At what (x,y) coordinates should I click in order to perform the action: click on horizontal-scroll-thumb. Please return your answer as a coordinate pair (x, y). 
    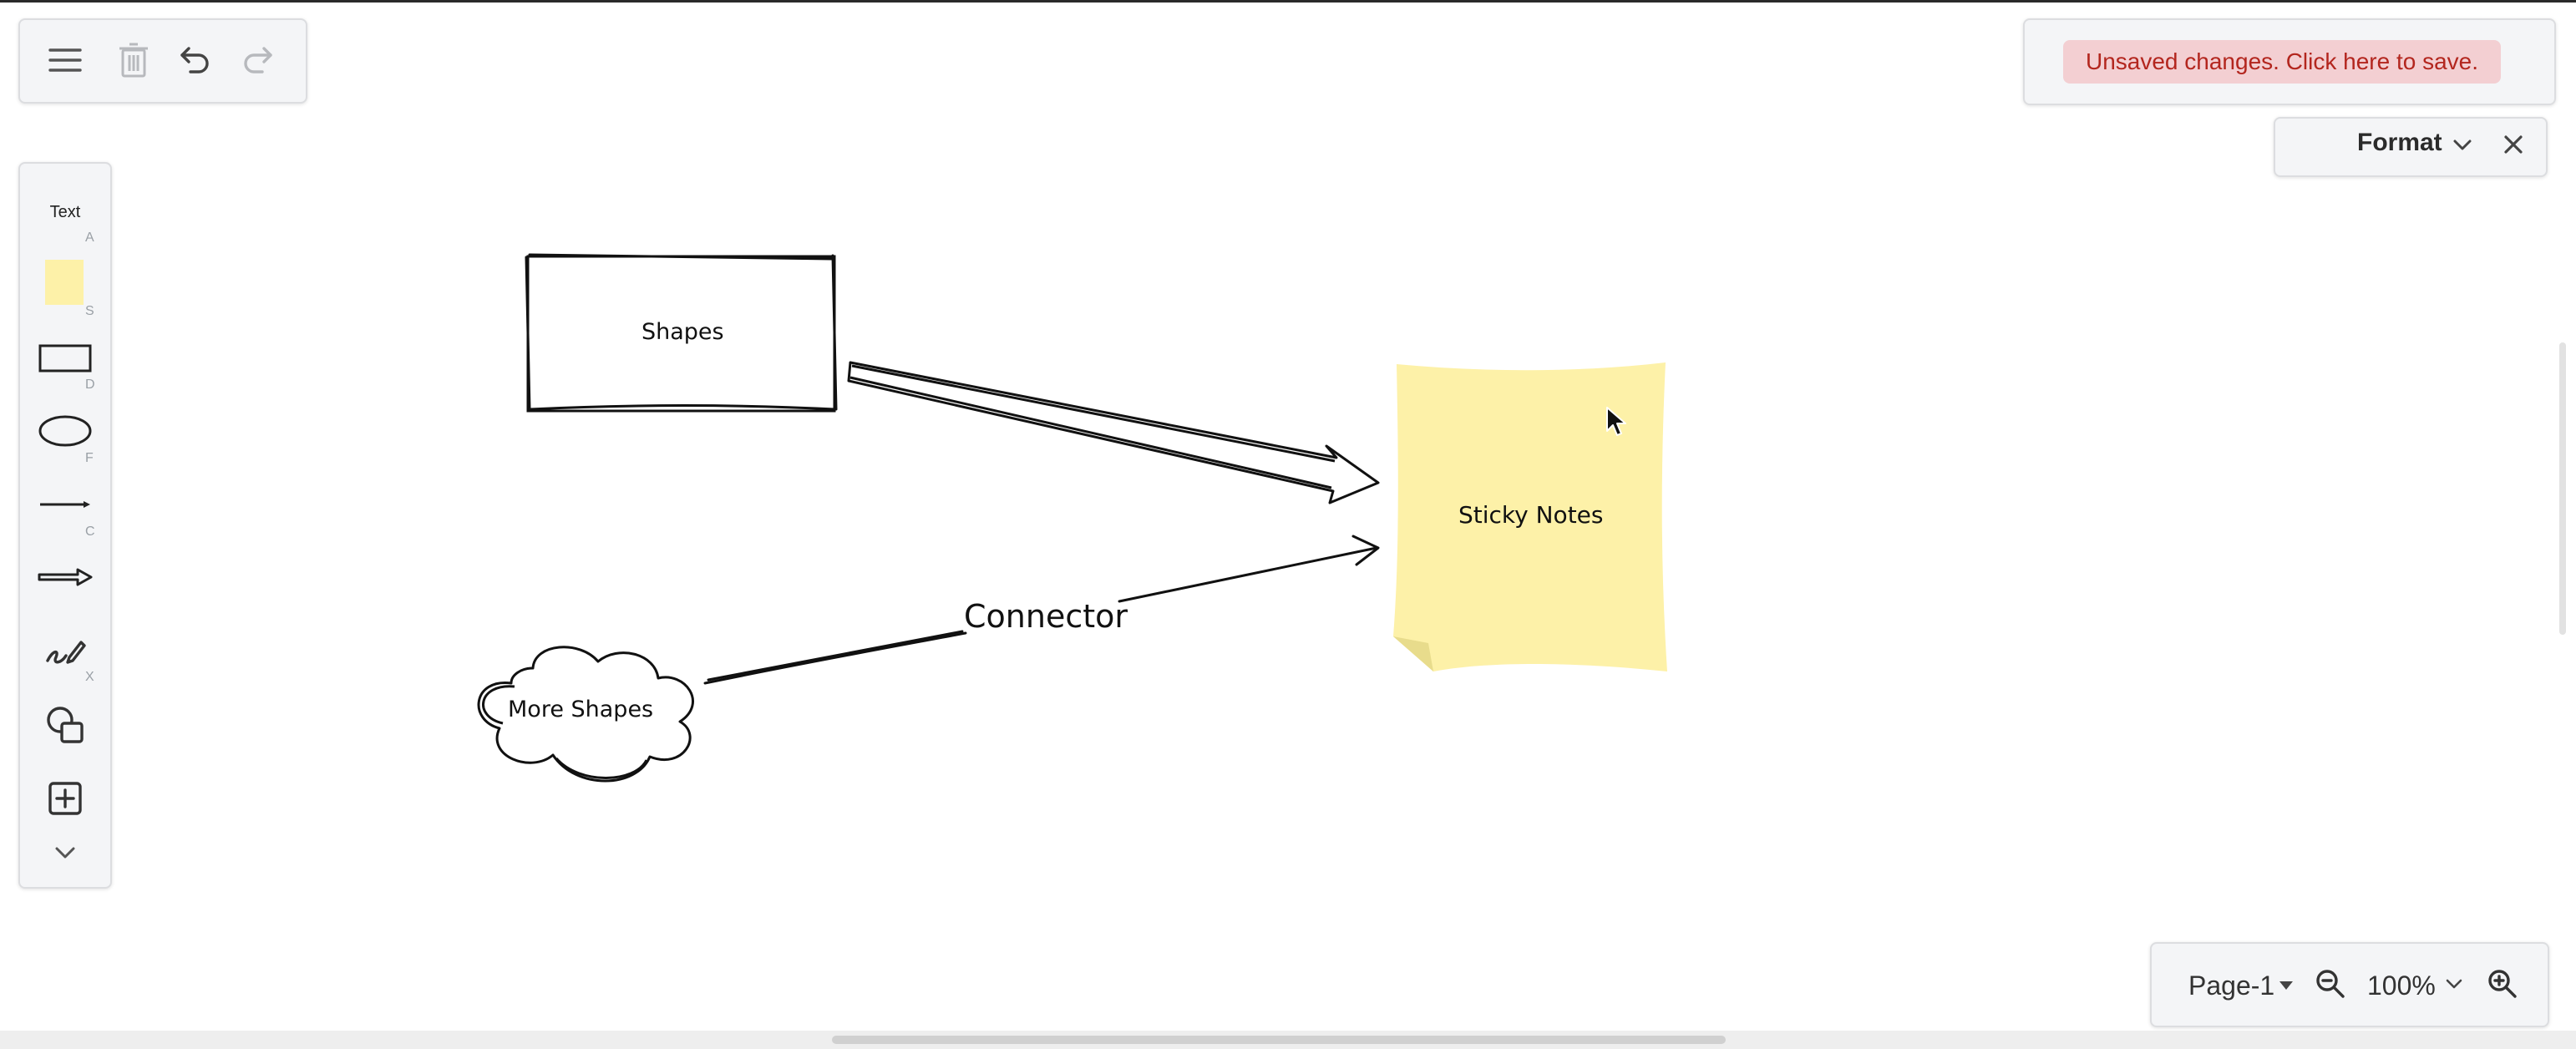
    Looking at the image, I should click on (1279, 1040).